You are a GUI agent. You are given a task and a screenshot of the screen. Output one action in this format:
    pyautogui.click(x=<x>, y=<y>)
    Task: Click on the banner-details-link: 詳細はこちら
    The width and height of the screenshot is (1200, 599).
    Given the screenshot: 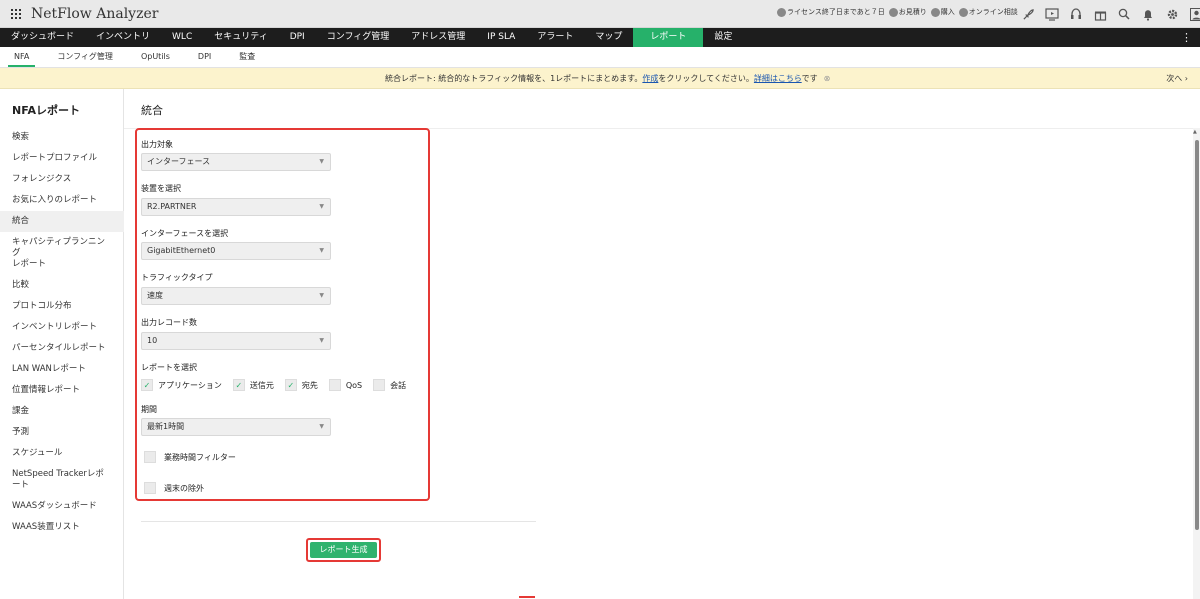 What is the action you would take?
    pyautogui.click(x=778, y=78)
    